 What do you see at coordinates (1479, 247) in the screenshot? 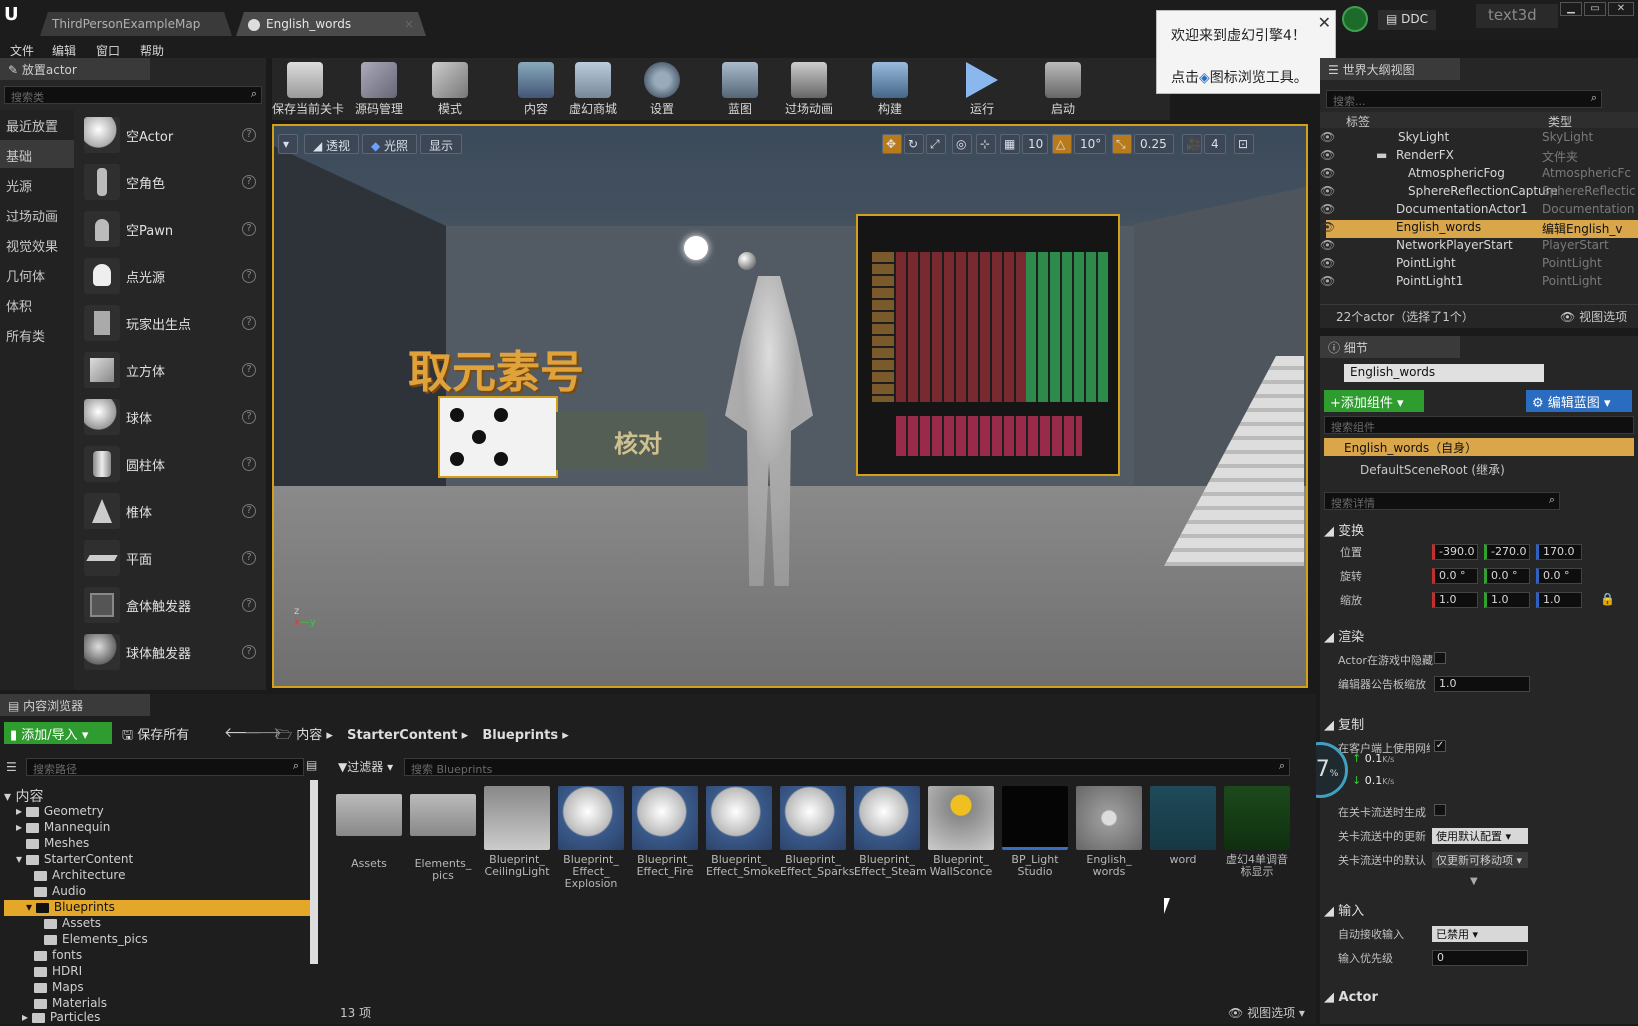
I see `table-row: 👁 NetworkPlayerStart PlayerStart` at bounding box center [1479, 247].